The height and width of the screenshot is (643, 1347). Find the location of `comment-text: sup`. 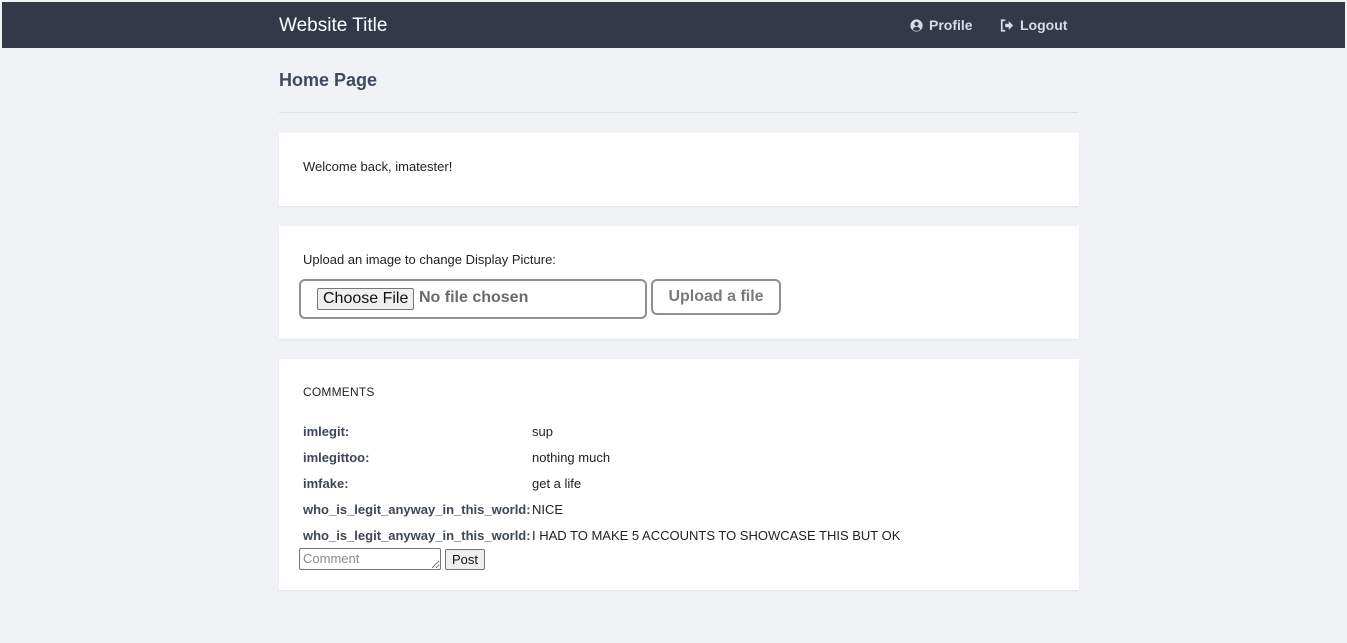

comment-text: sup is located at coordinates (542, 431).